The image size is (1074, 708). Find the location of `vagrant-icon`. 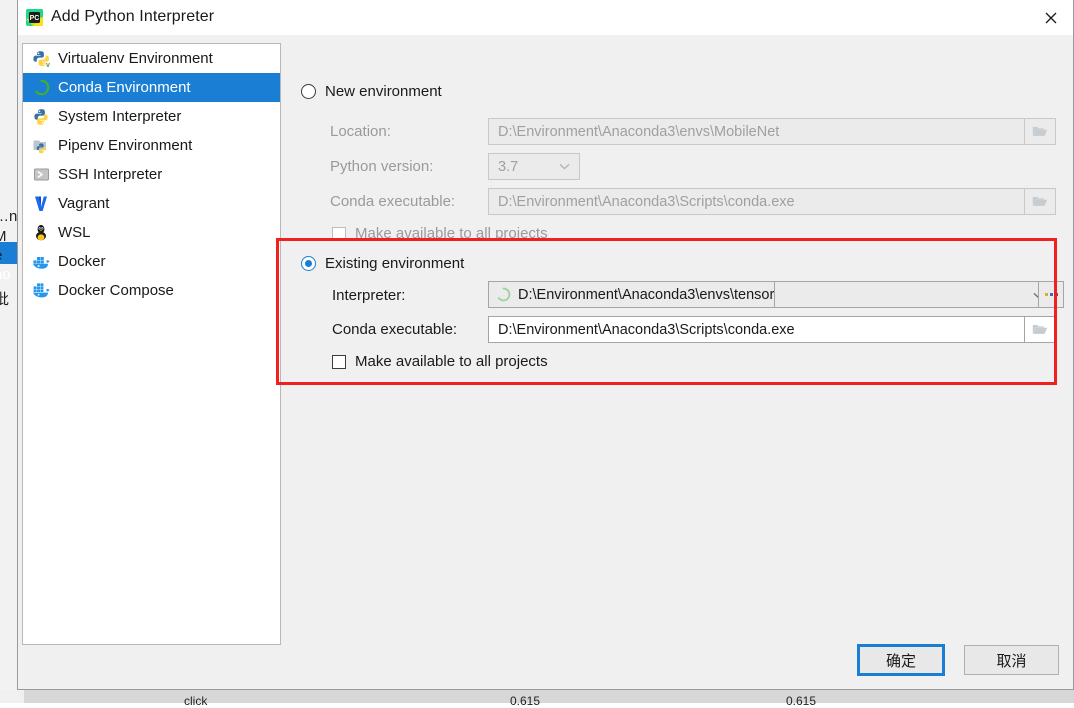

vagrant-icon is located at coordinates (41, 204).